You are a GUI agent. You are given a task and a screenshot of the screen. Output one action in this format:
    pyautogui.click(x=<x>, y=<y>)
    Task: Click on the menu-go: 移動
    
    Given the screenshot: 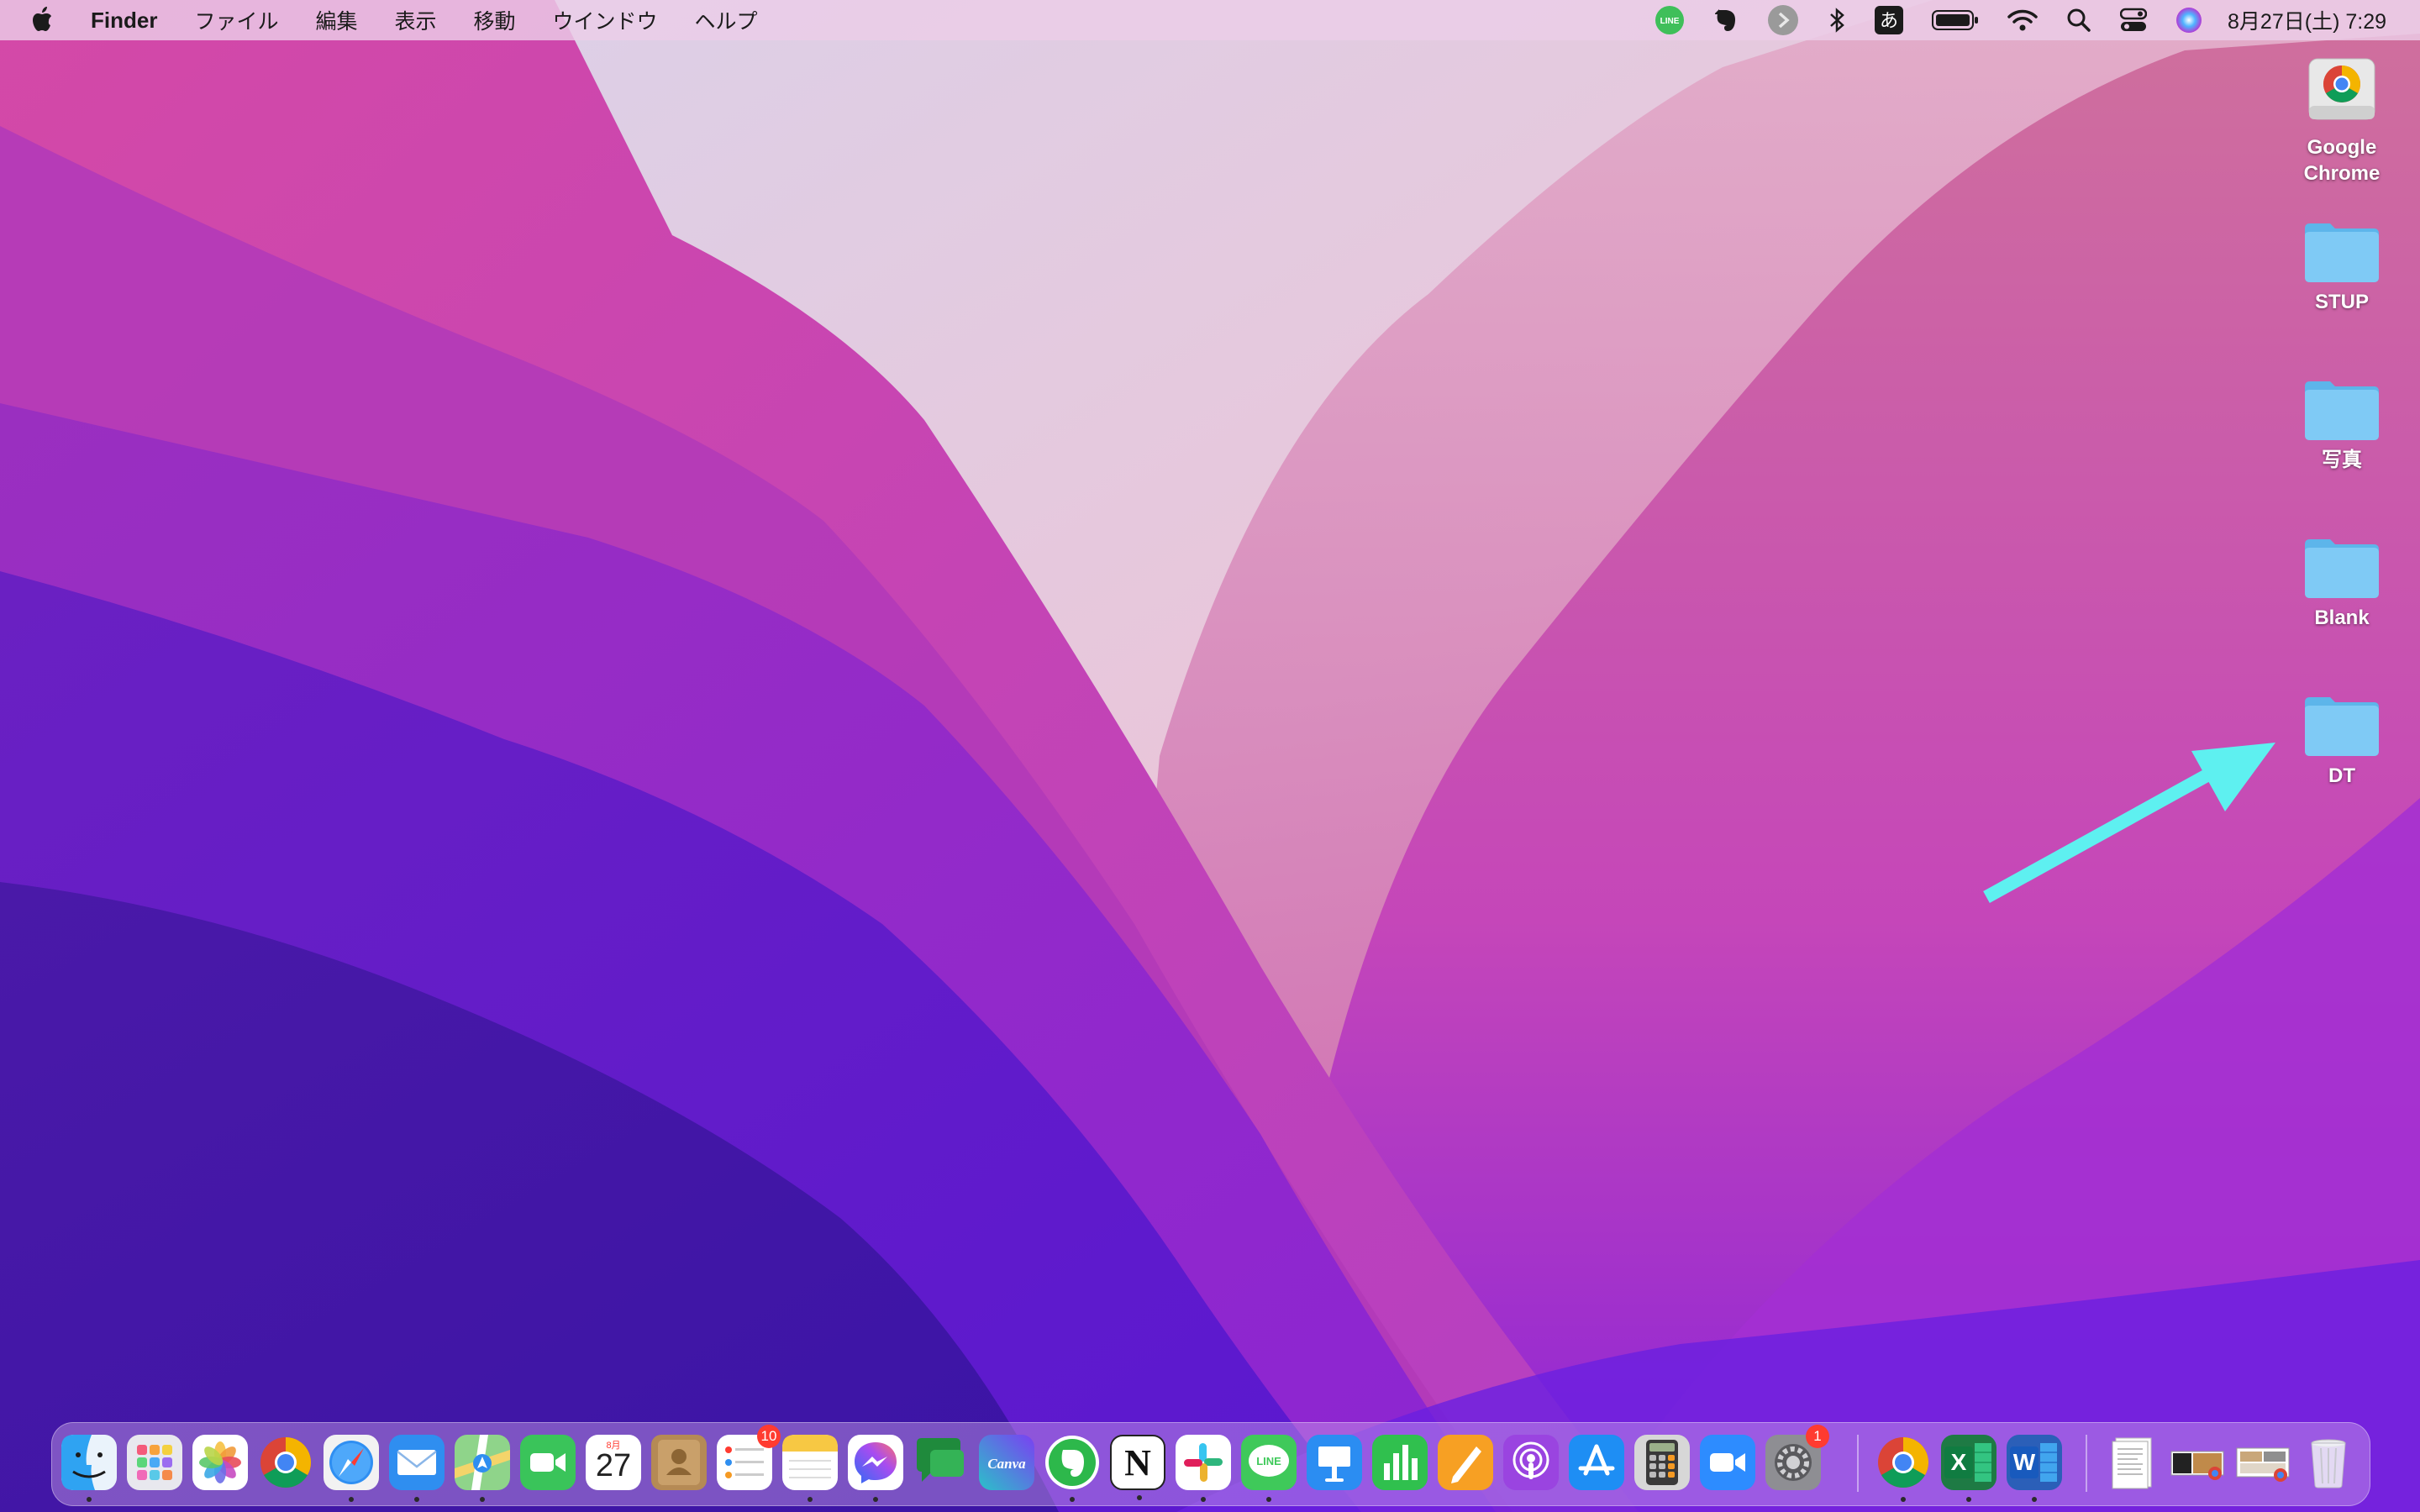 What is the action you would take?
    pyautogui.click(x=495, y=20)
    